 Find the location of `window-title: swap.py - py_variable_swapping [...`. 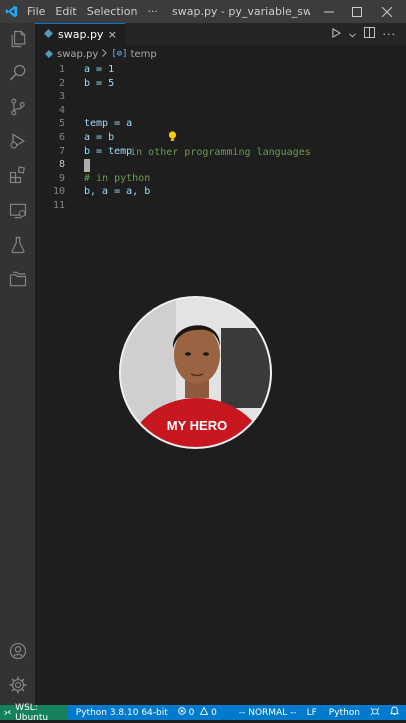

window-title: swap.py - py_variable_swapping [... is located at coordinates (241, 11).